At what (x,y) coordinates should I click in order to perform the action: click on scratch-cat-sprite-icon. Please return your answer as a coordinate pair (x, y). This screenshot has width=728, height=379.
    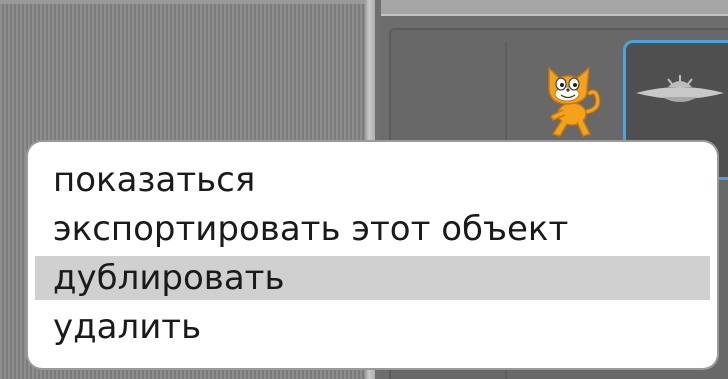
    Looking at the image, I should click on (568, 101).